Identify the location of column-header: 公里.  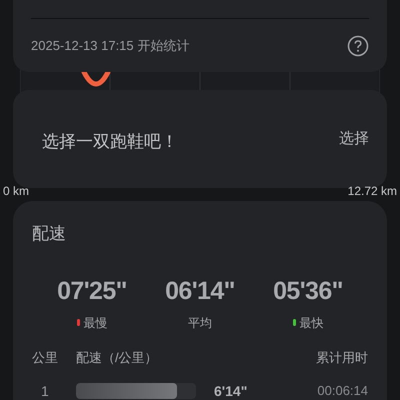
(45, 357).